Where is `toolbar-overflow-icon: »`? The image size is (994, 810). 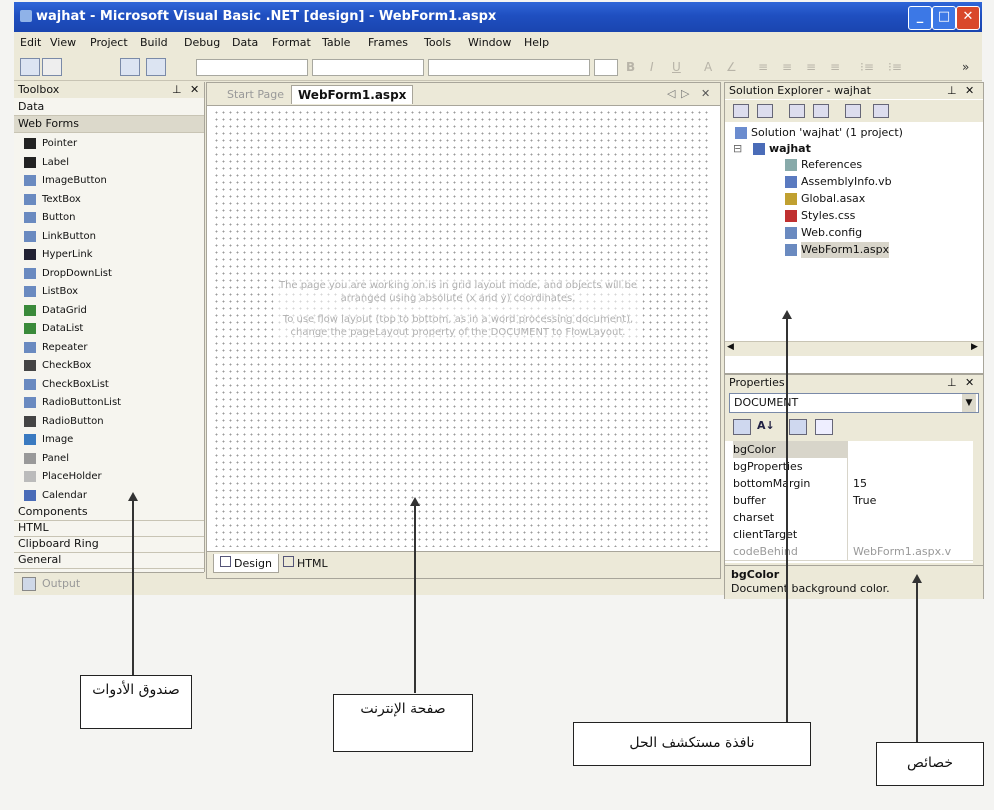 toolbar-overflow-icon: » is located at coordinates (965, 67).